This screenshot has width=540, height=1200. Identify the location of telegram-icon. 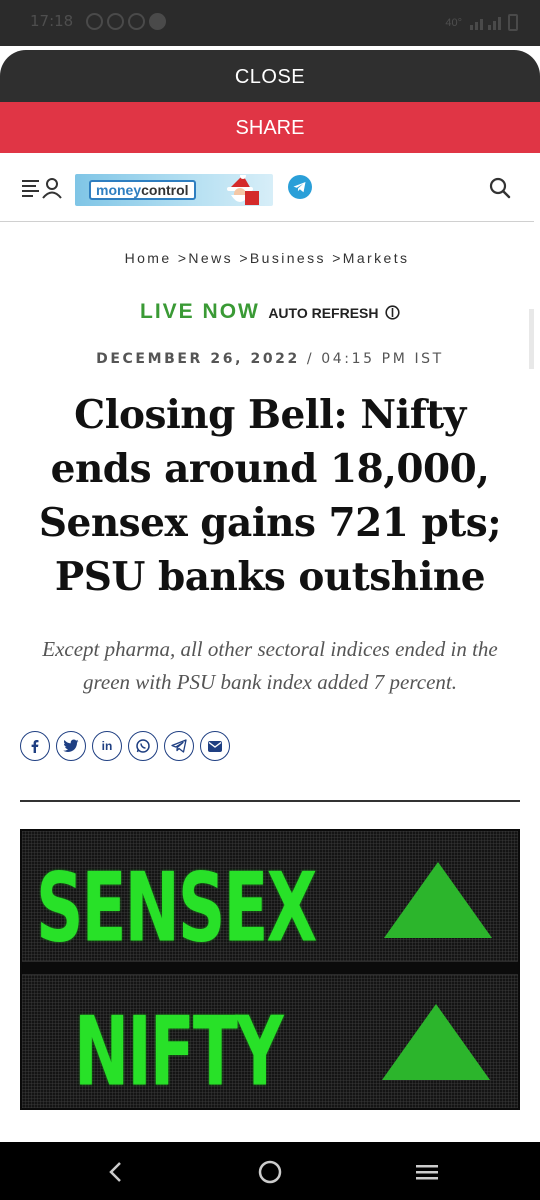
(300, 187).